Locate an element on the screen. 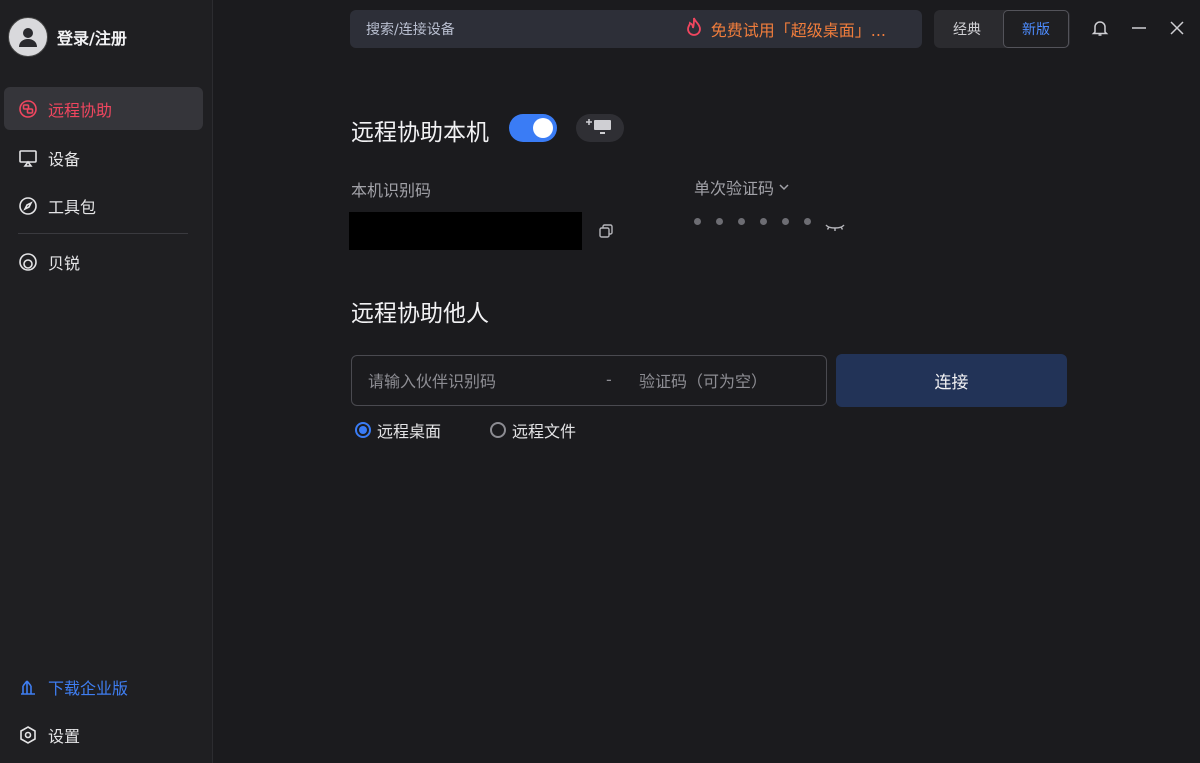 Image resolution: width=1200 pixels, height=763 pixels. radio-label: 远程文件 is located at coordinates (544, 431).